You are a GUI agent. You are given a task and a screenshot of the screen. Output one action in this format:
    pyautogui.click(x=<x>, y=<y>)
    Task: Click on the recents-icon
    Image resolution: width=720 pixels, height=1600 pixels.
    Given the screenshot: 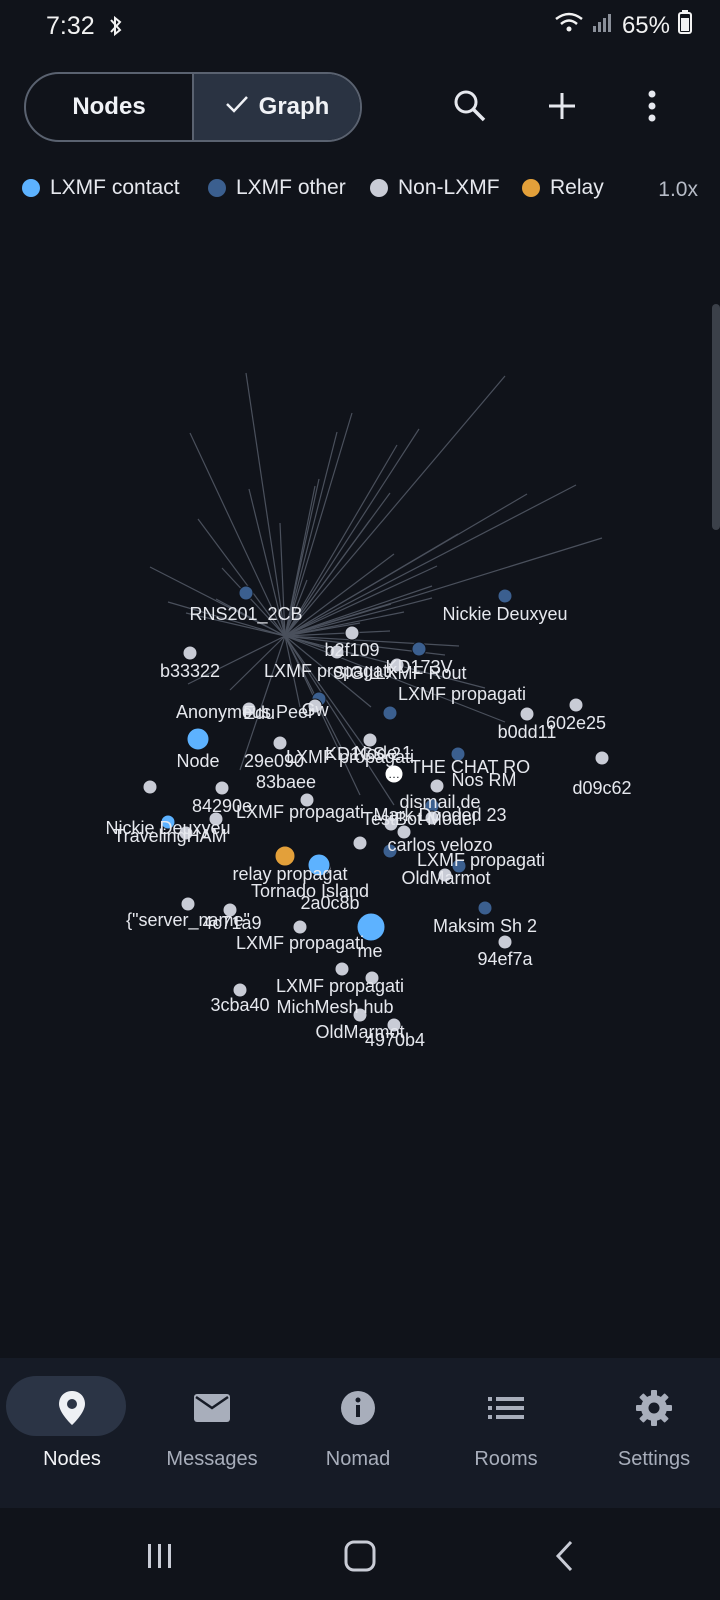 What is the action you would take?
    pyautogui.click(x=159, y=1556)
    